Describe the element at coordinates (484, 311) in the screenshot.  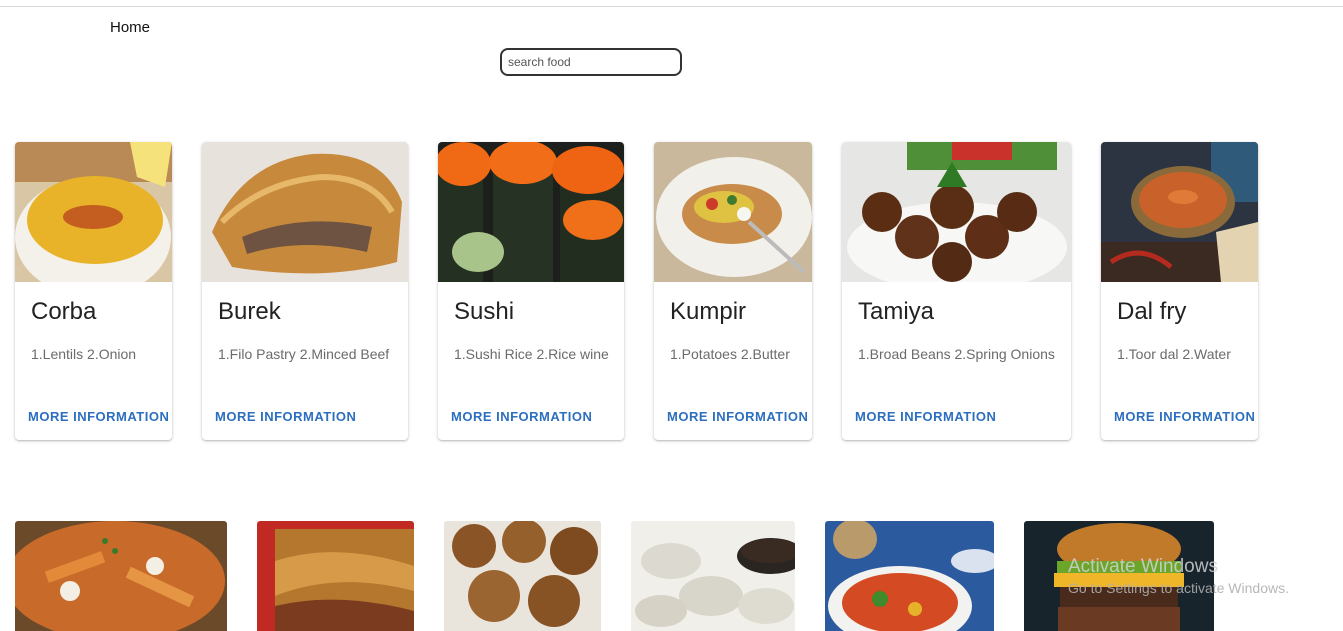
I see `card-title: Sushi` at that location.